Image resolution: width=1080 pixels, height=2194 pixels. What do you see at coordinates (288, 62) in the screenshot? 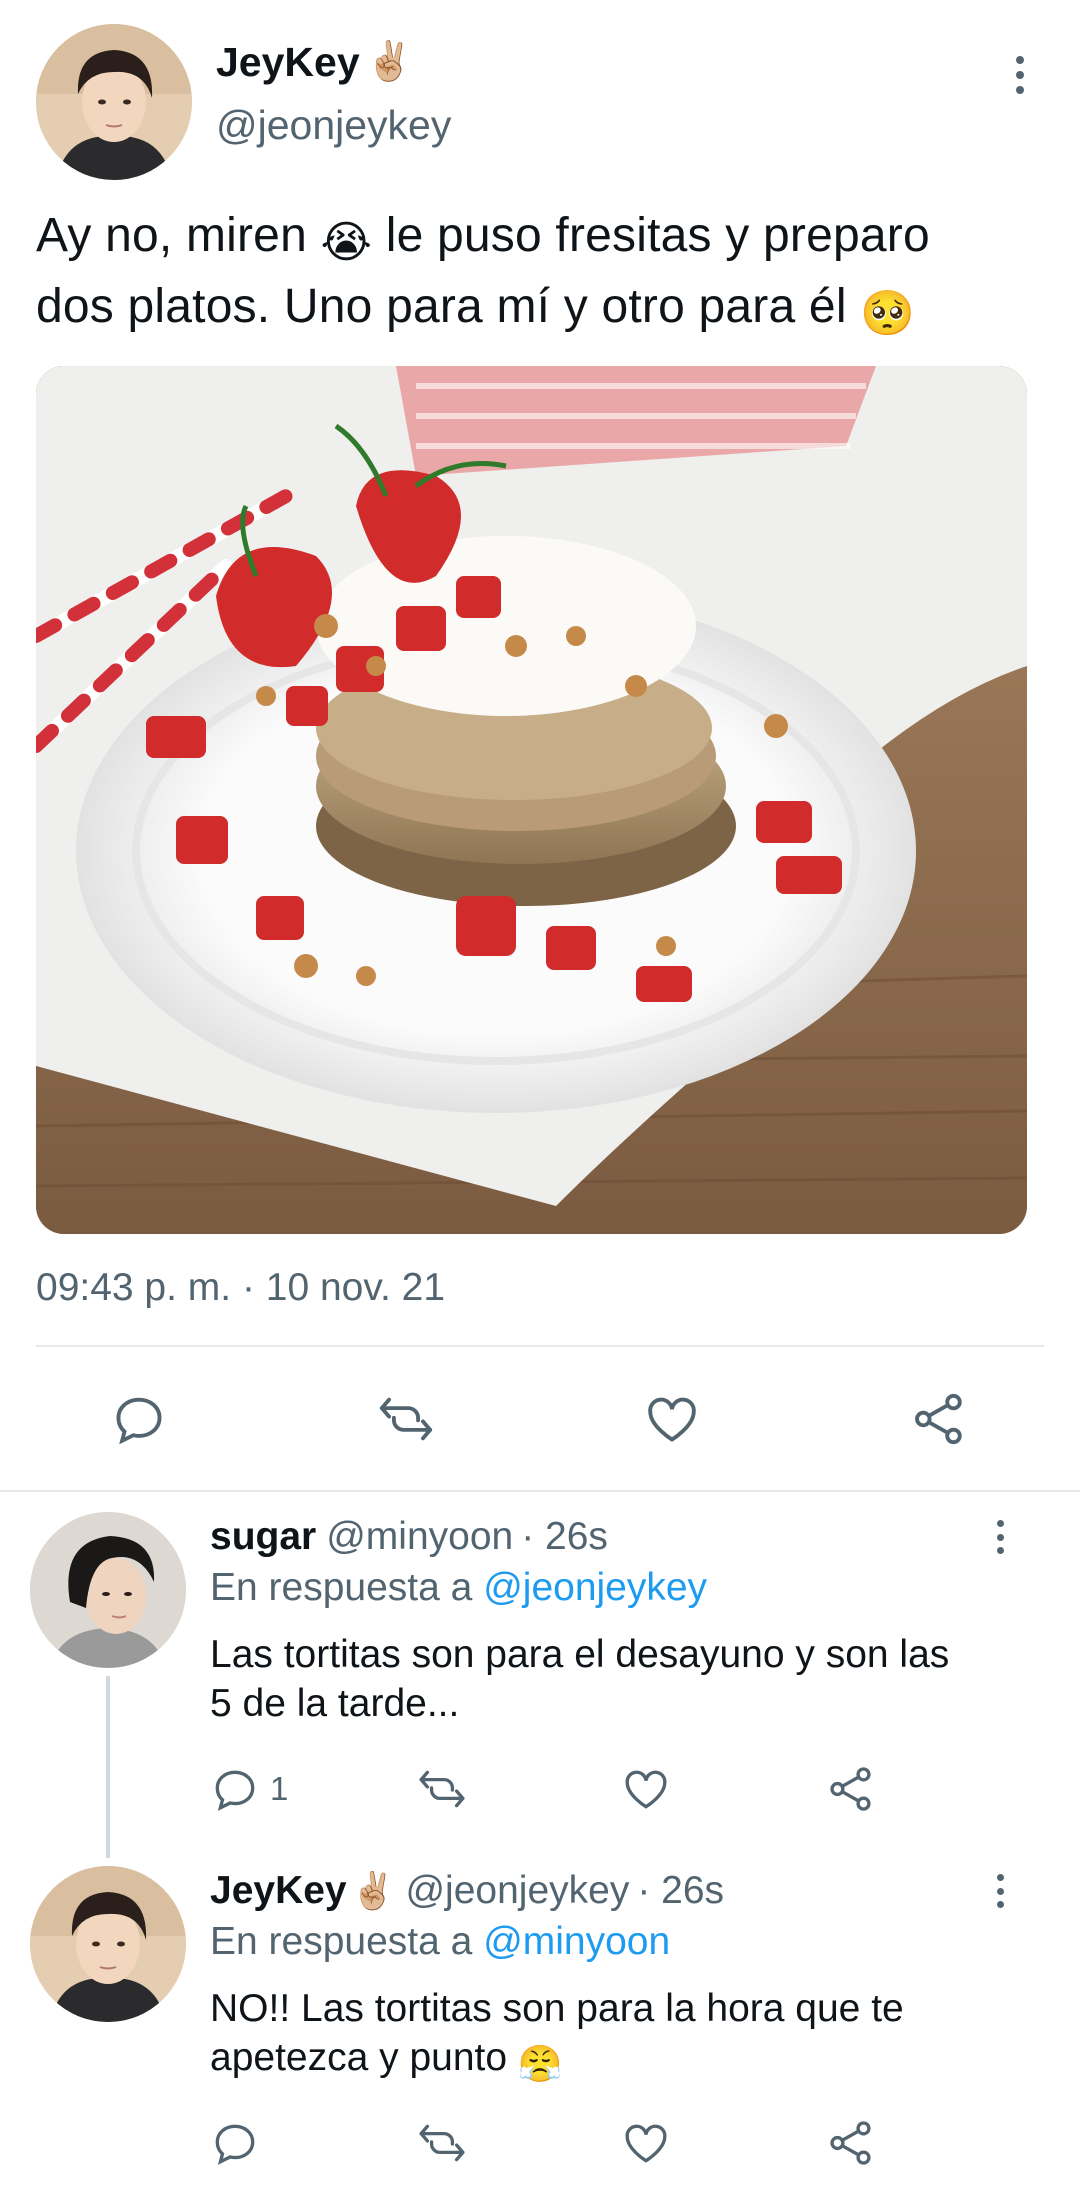
I see `author-display-name: JeyKey` at bounding box center [288, 62].